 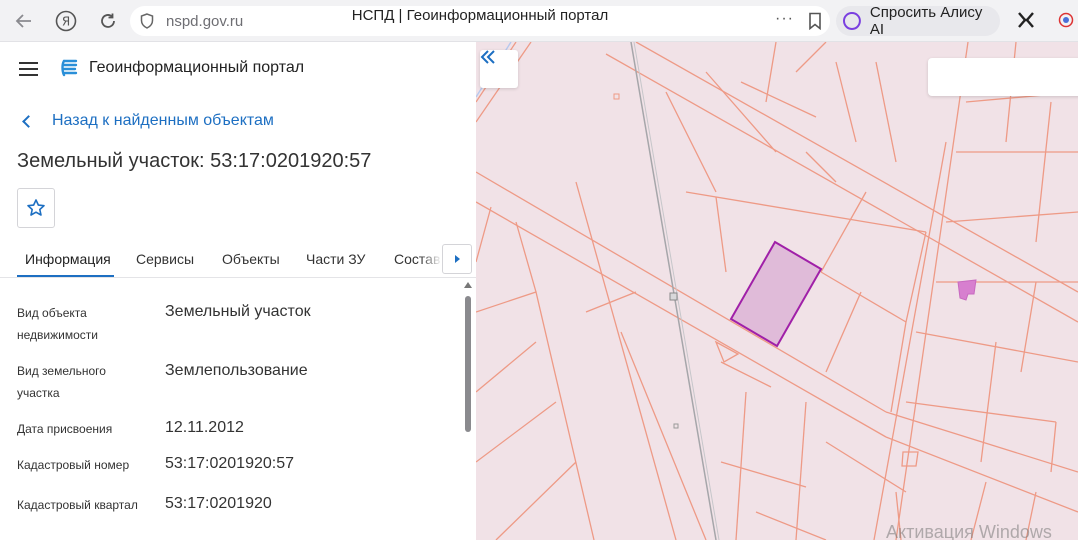 What do you see at coordinates (28, 121) in the screenshot?
I see `chevron-left-icon` at bounding box center [28, 121].